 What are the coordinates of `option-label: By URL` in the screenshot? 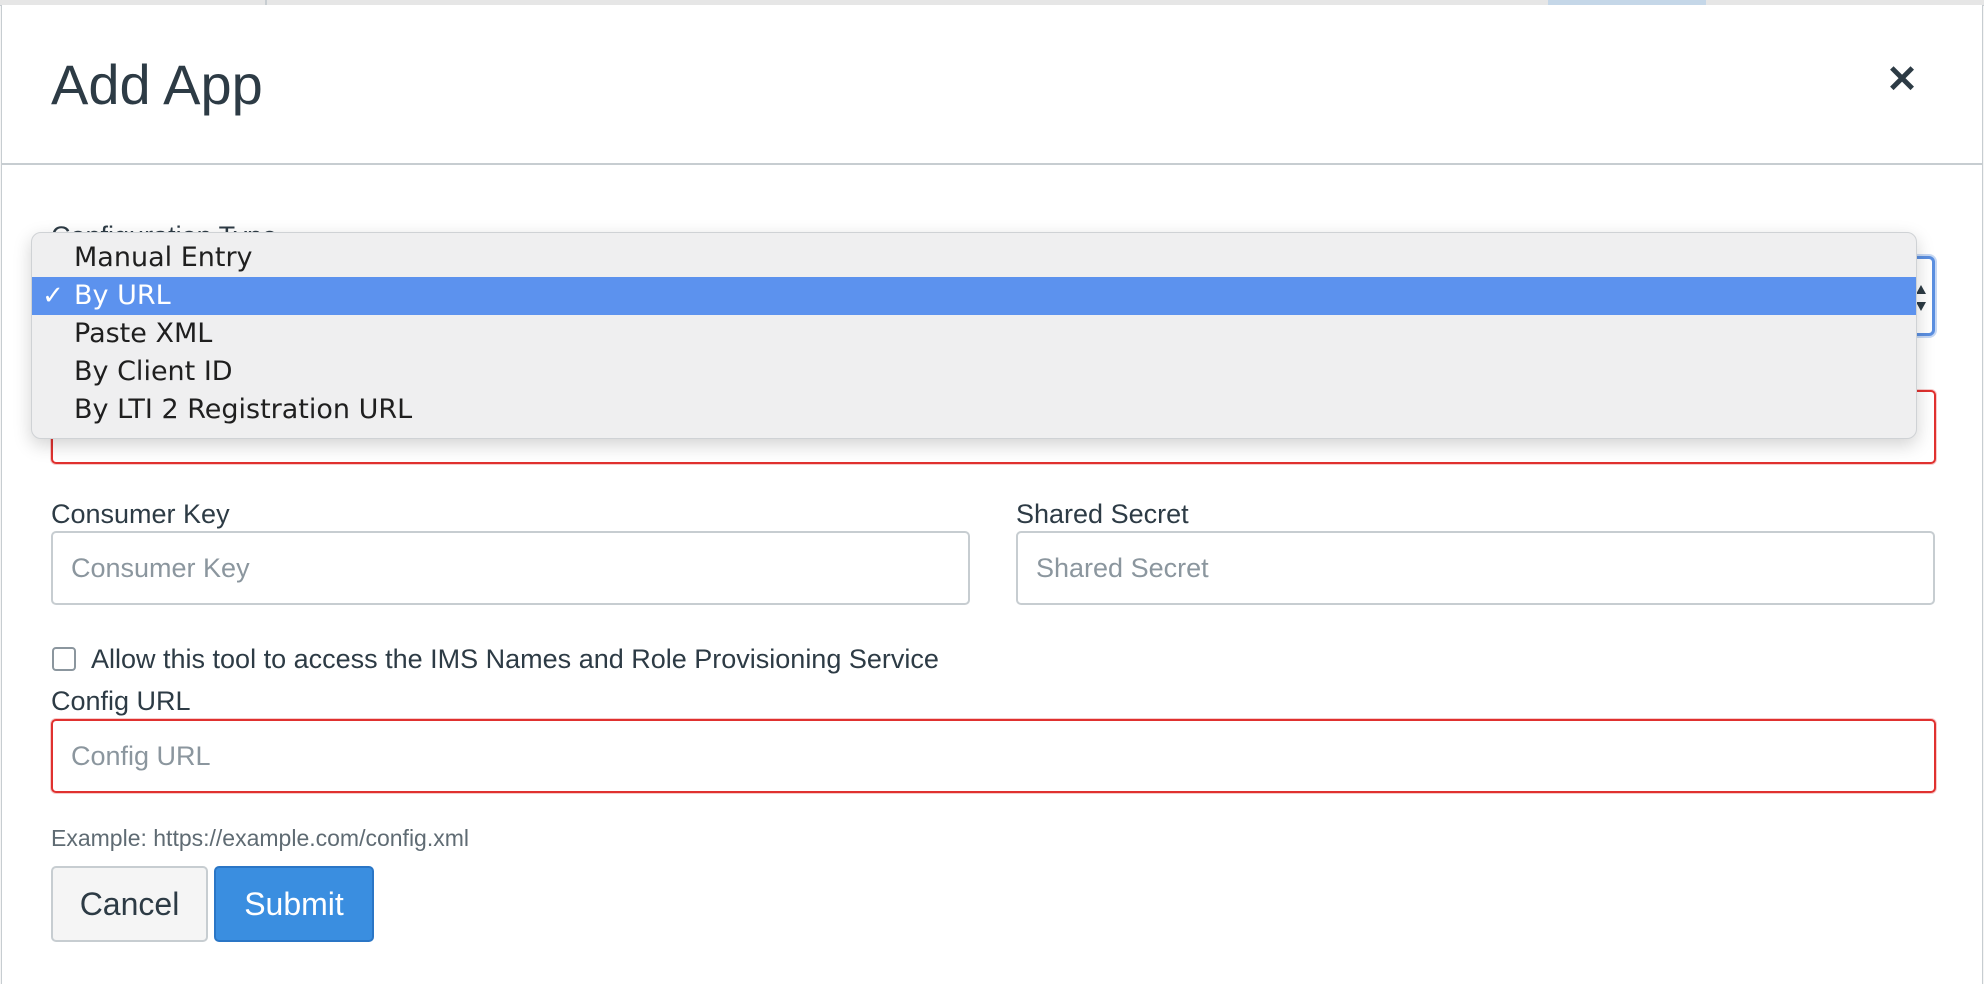 It's located at (122, 295).